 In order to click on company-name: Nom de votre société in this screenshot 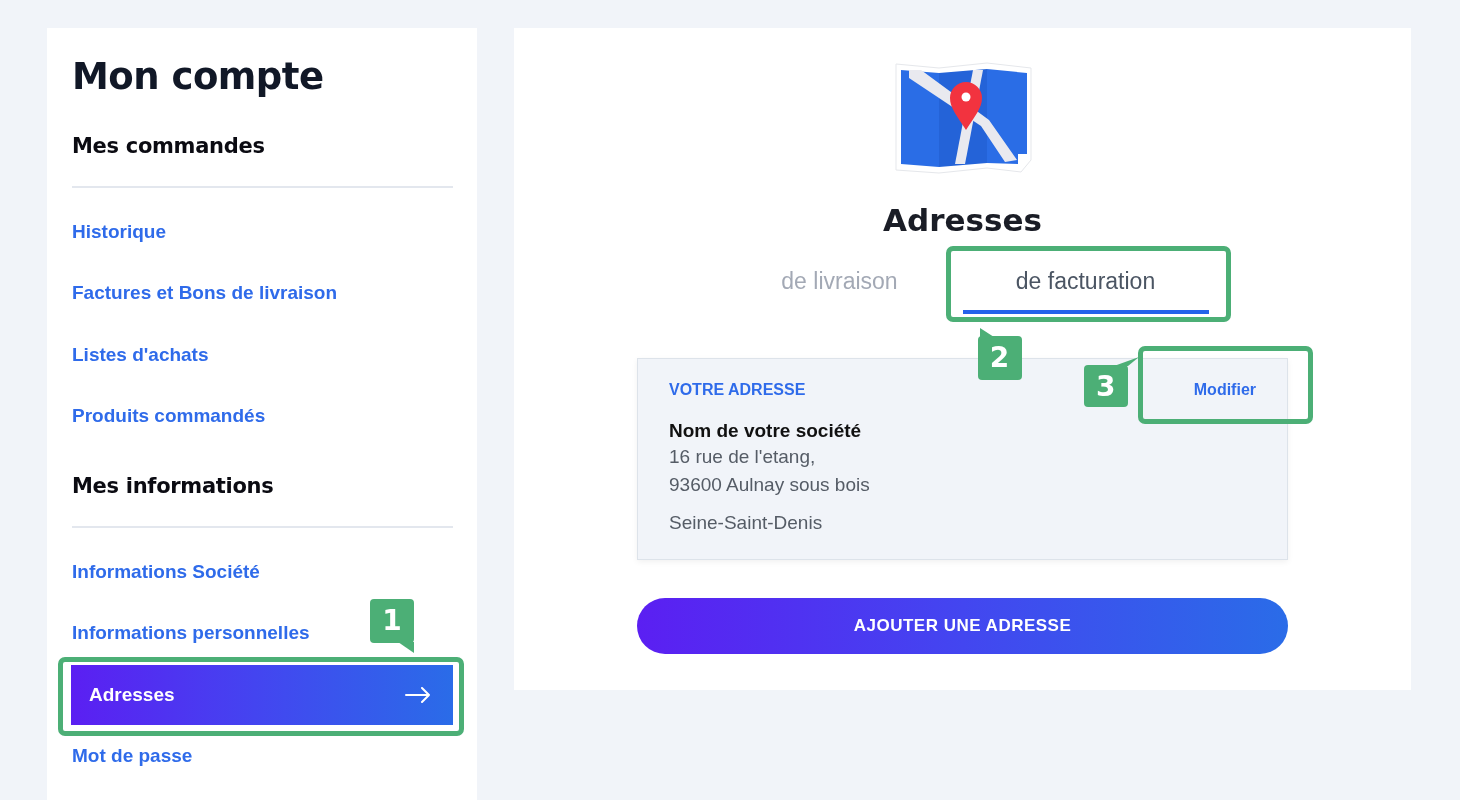, I will do `click(766, 431)`.